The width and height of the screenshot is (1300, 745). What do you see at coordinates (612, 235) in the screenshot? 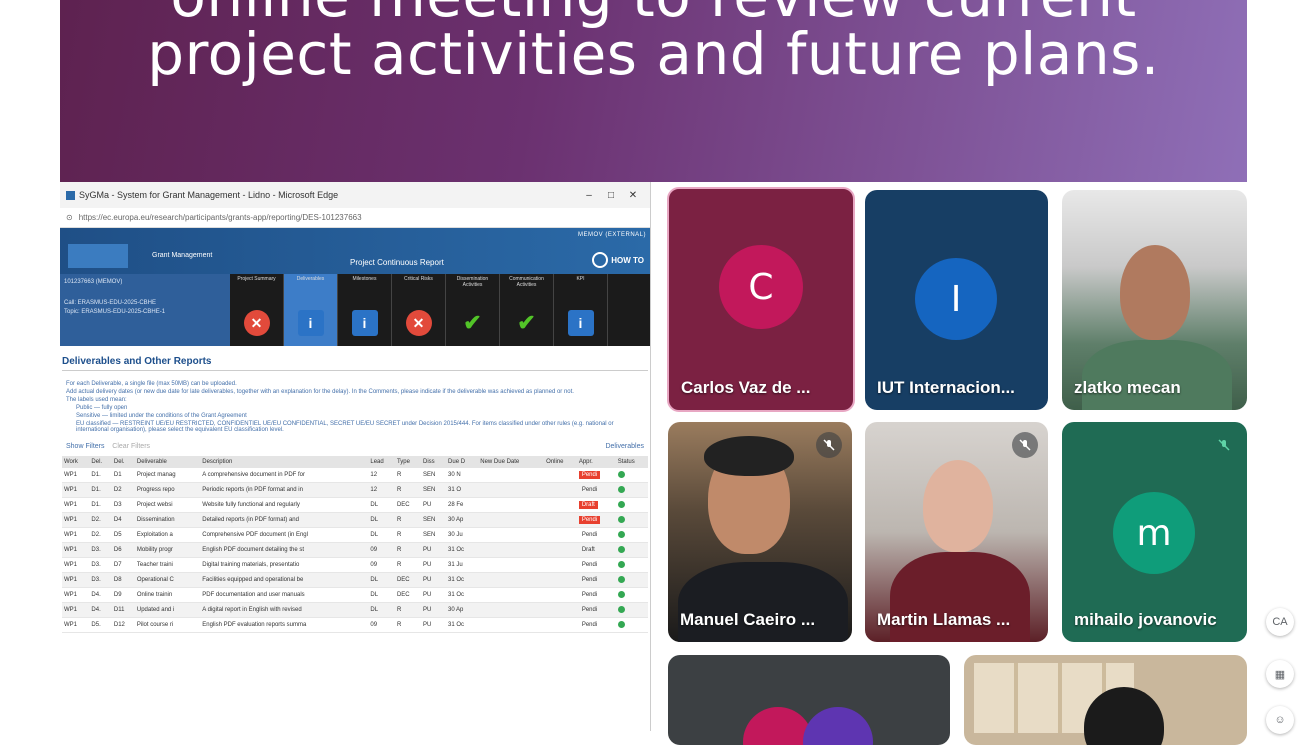
I see `account-label: MEMOV (EXTERNAL)` at bounding box center [612, 235].